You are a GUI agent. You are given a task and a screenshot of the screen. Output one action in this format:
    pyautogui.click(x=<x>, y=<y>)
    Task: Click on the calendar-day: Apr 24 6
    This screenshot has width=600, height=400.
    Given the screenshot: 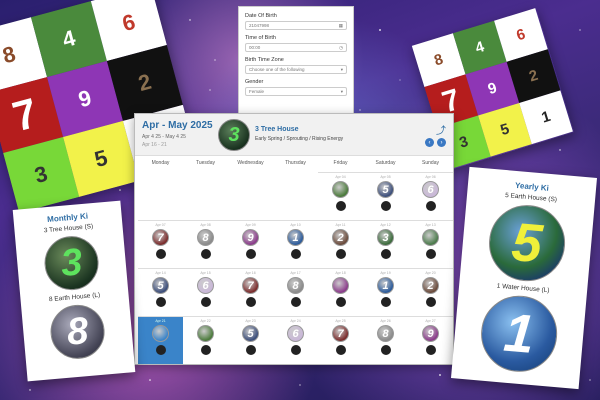 What is the action you would take?
    pyautogui.click(x=295, y=340)
    